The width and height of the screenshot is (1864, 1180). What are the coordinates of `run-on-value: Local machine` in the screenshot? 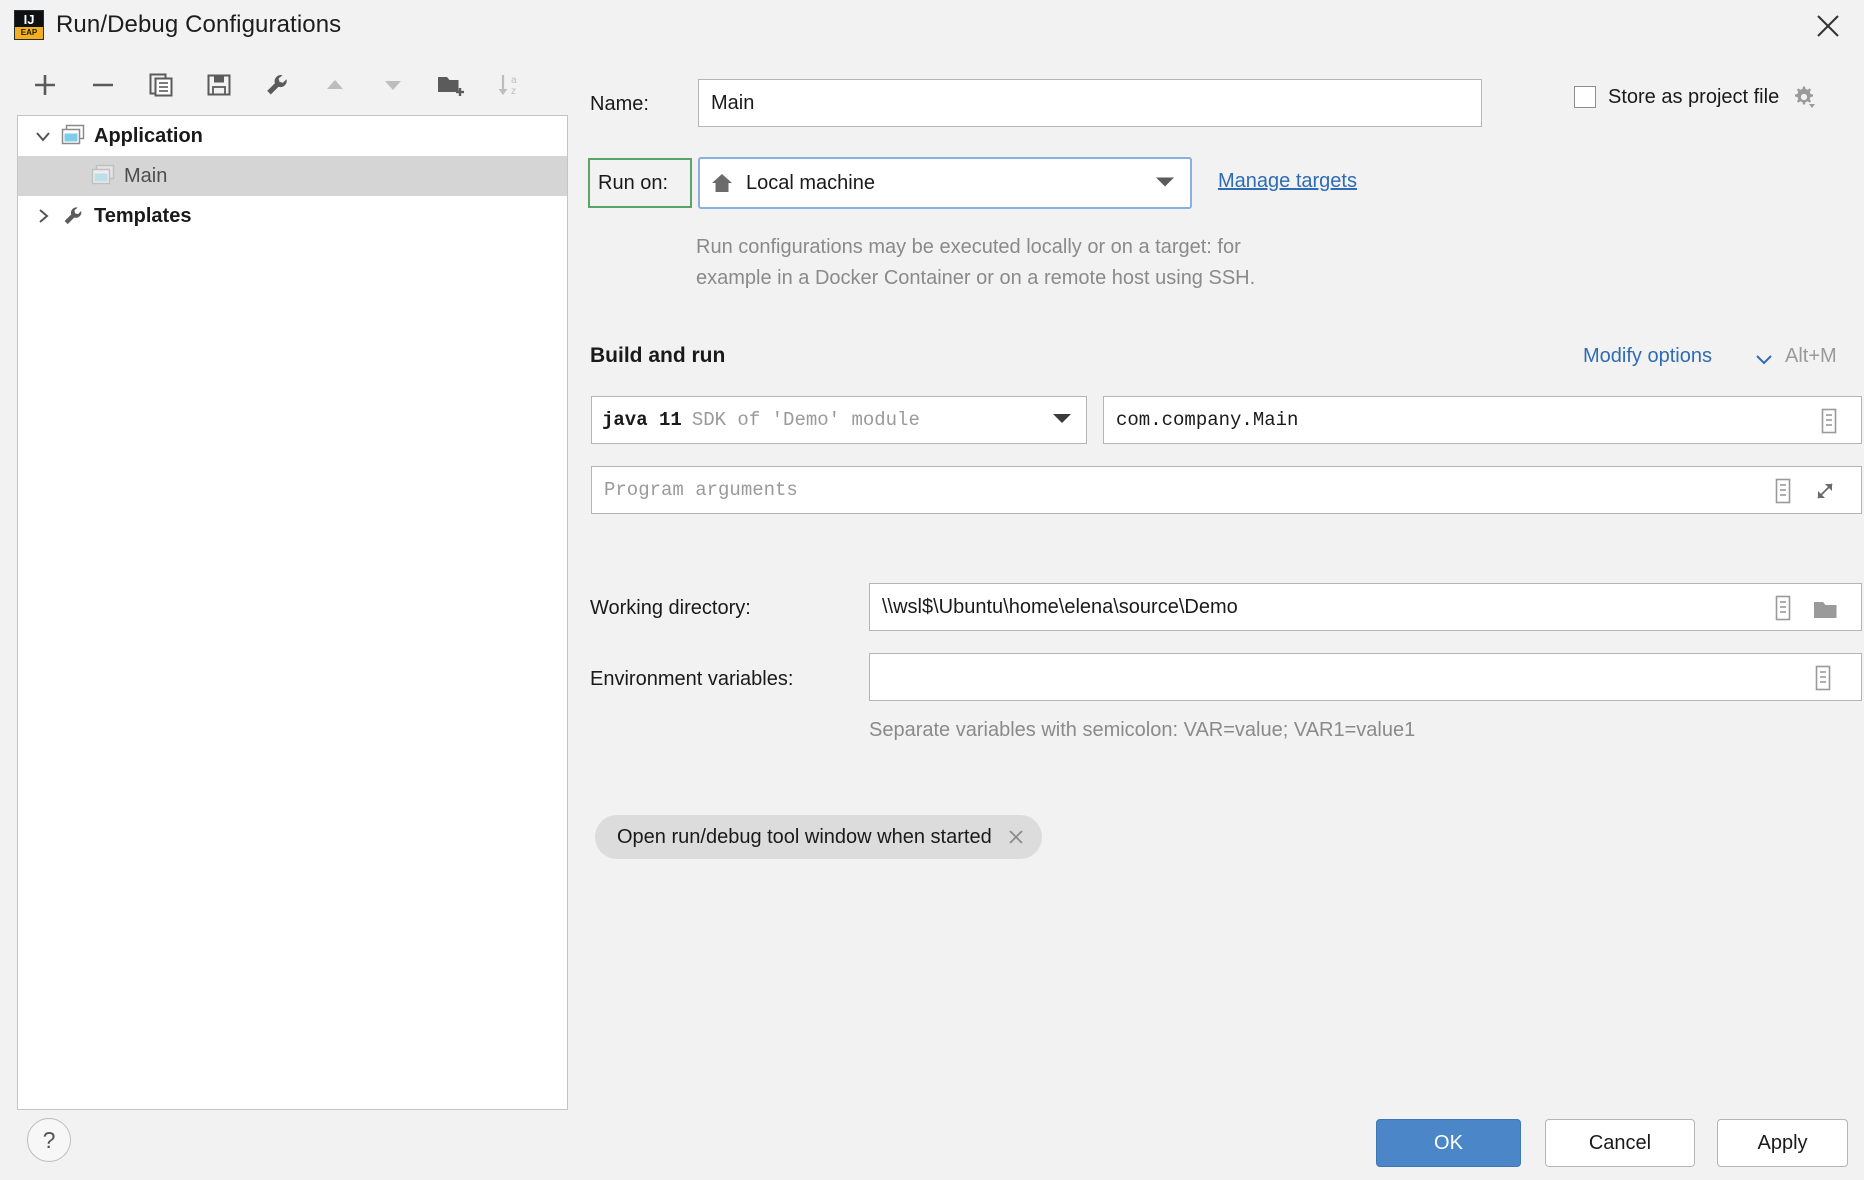 It's located at (810, 182).